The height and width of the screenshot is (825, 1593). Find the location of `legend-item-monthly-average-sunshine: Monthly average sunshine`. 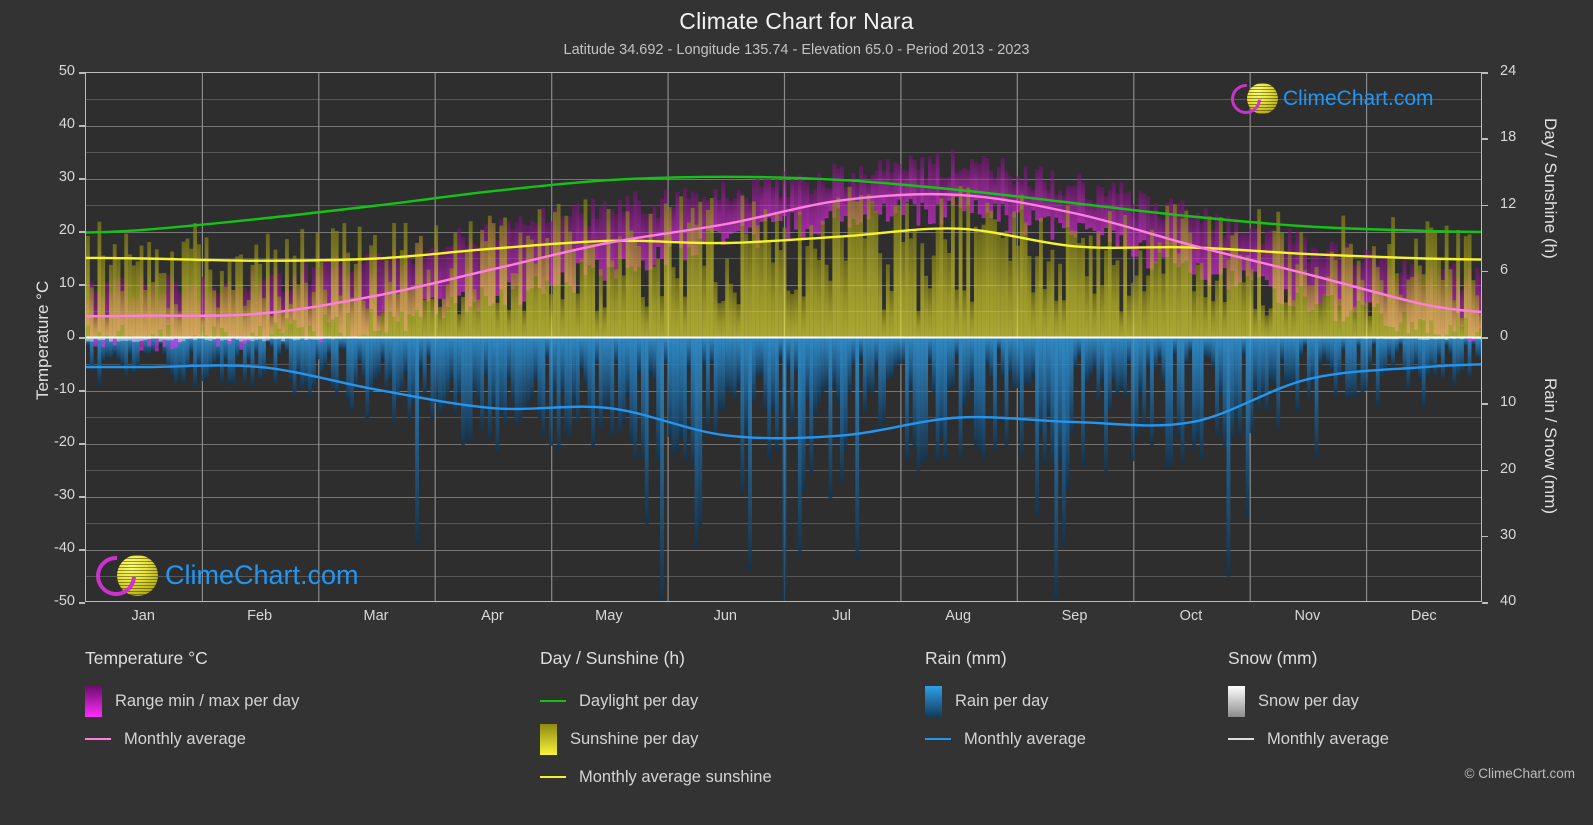

legend-item-monthly-average-sunshine: Monthly average sunshine is located at coordinates (656, 777).